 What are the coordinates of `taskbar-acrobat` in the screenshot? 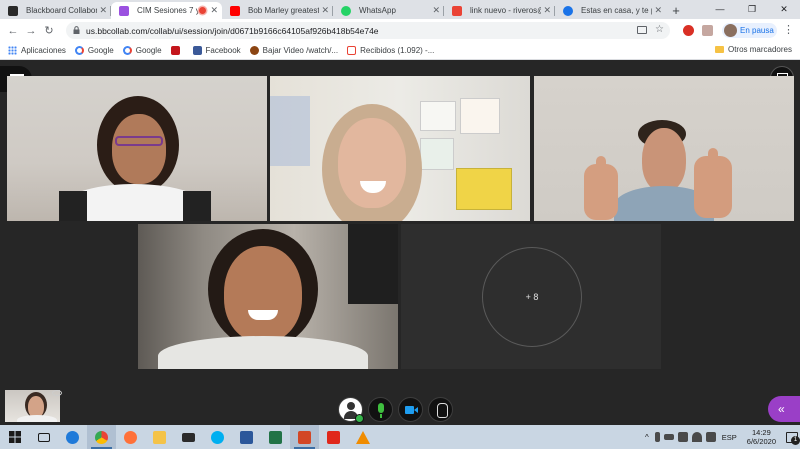 It's located at (333, 437).